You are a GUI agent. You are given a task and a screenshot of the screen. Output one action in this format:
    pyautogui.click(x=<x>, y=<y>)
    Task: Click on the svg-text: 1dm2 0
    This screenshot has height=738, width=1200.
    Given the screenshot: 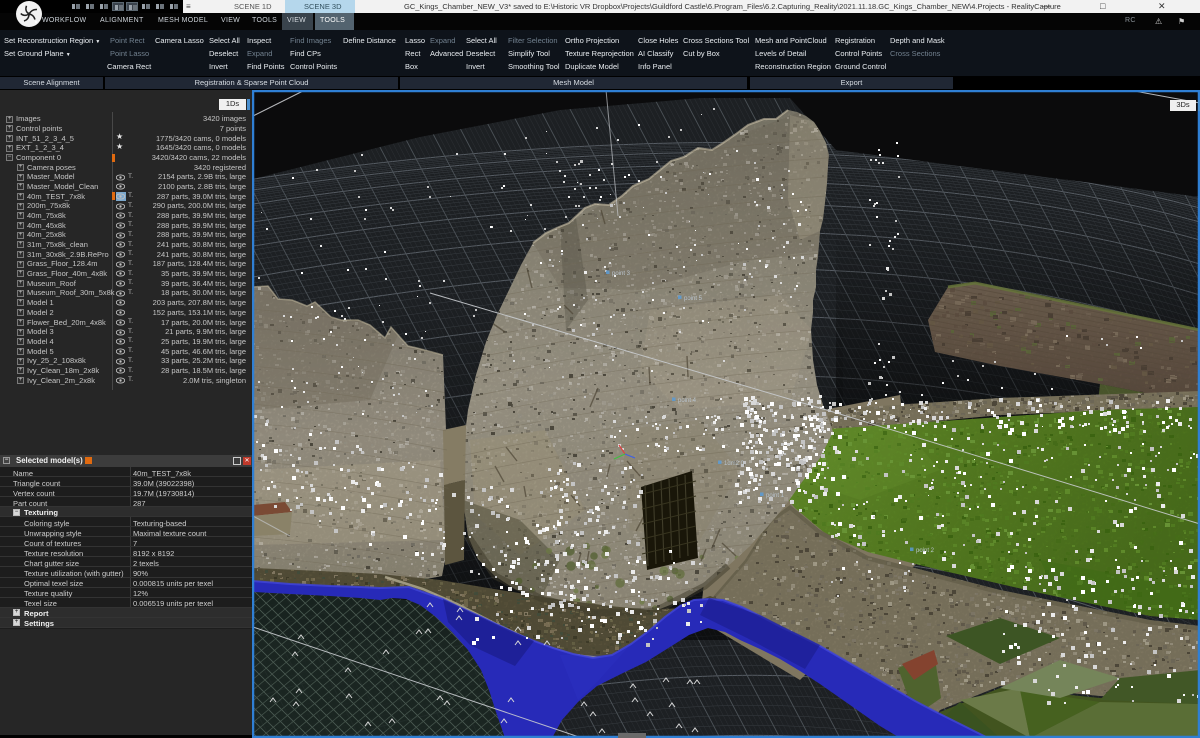 What is the action you would take?
    pyautogui.click(x=734, y=464)
    